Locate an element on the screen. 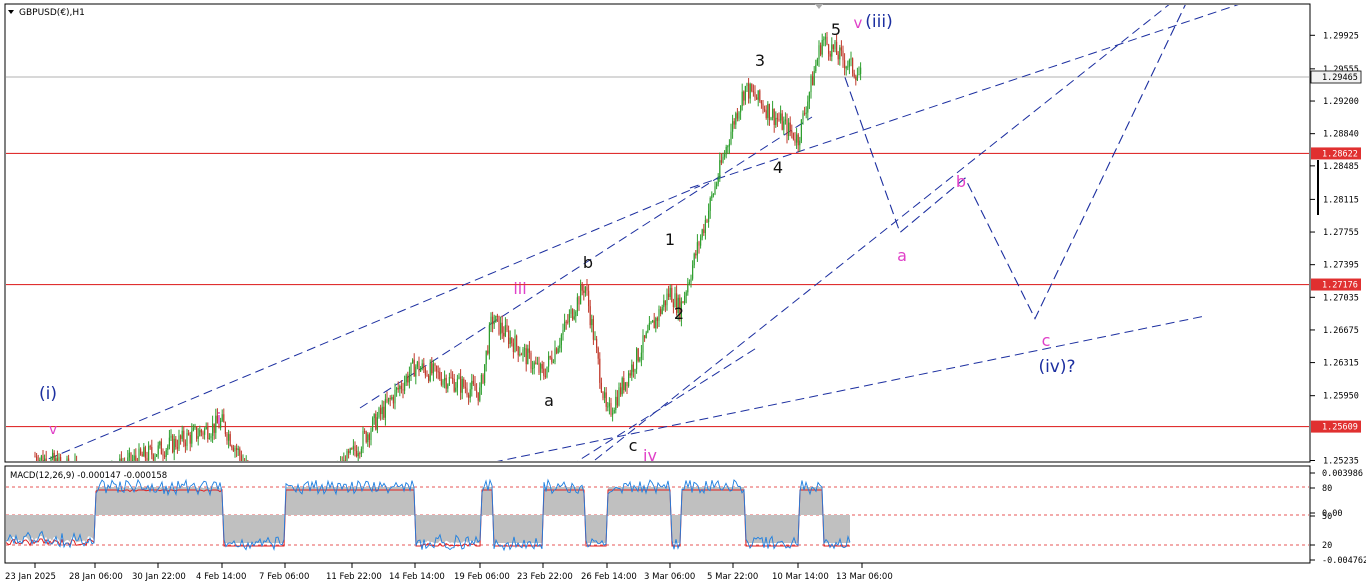  macd-axis: 0.003986800.005020-0.004762 is located at coordinates (1338, 517).